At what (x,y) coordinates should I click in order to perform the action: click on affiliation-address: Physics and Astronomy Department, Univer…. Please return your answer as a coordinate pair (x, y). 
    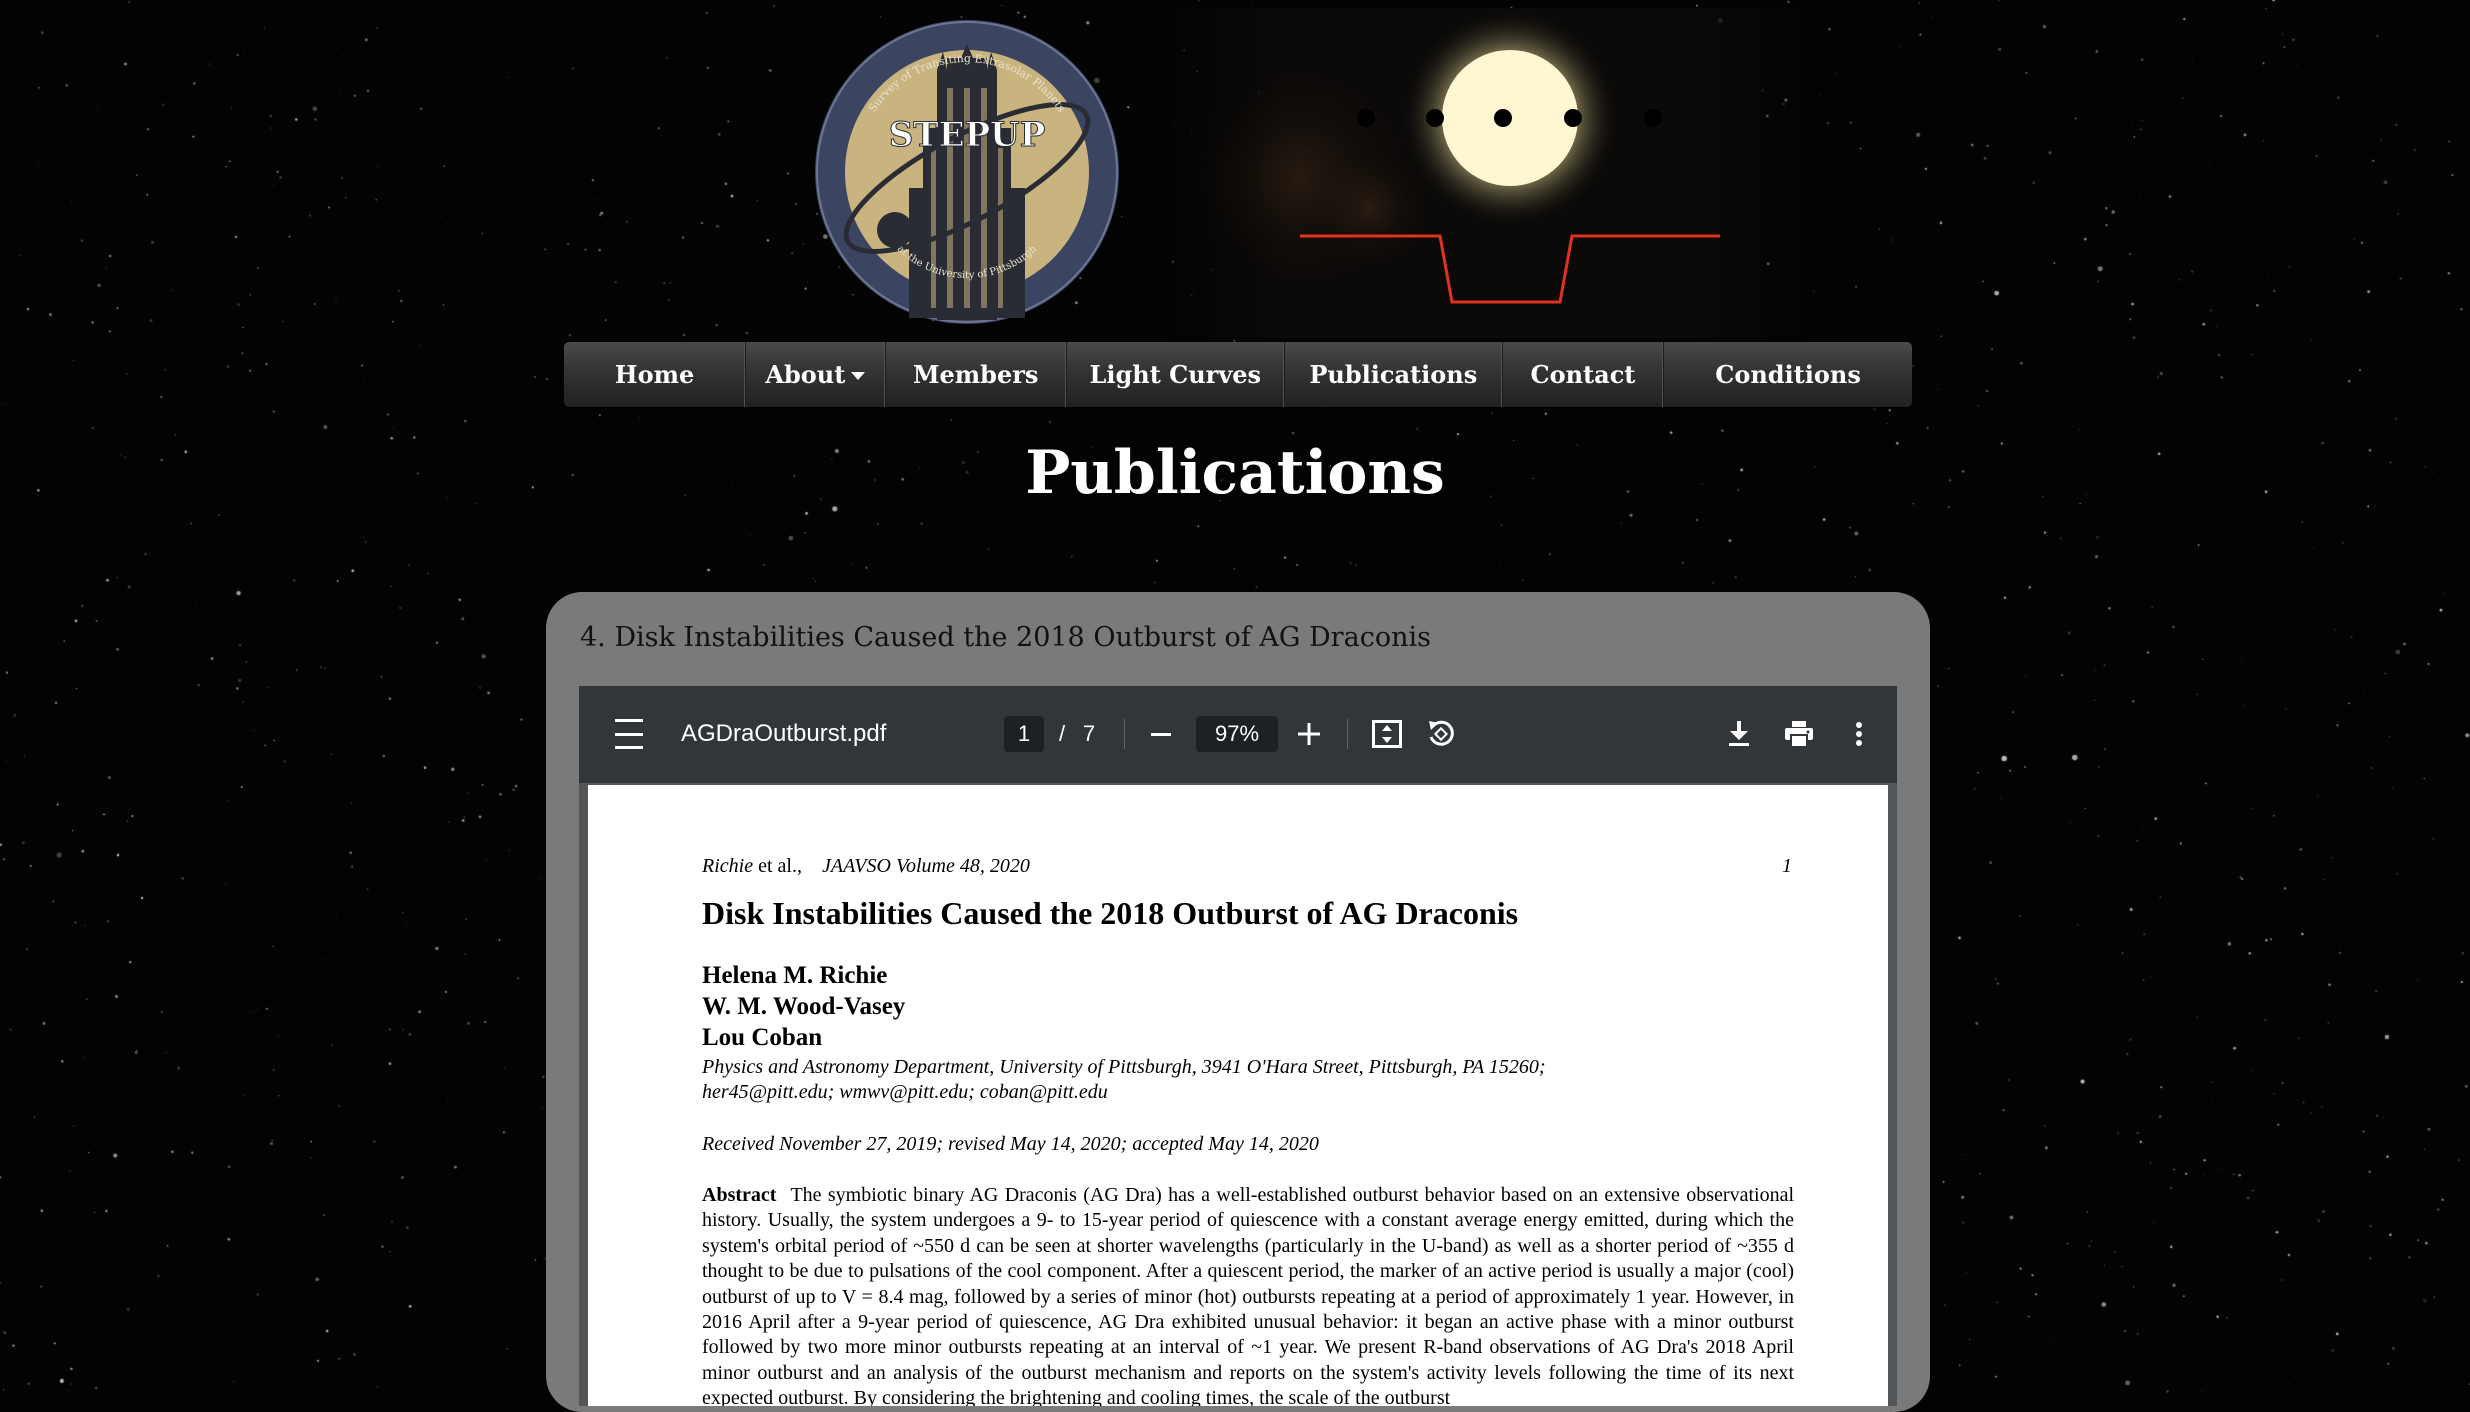
    Looking at the image, I should click on (1124, 1067).